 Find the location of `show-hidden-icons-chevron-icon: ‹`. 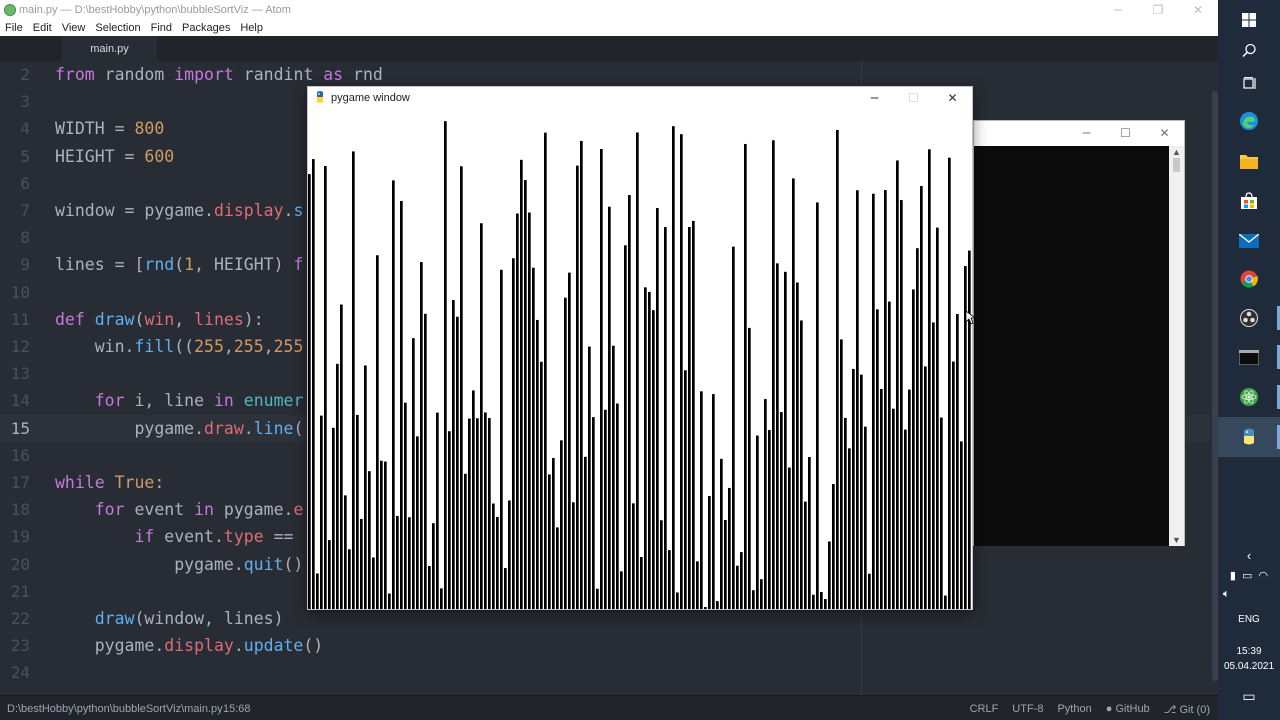

show-hidden-icons-chevron-icon: ‹ is located at coordinates (1249, 555).